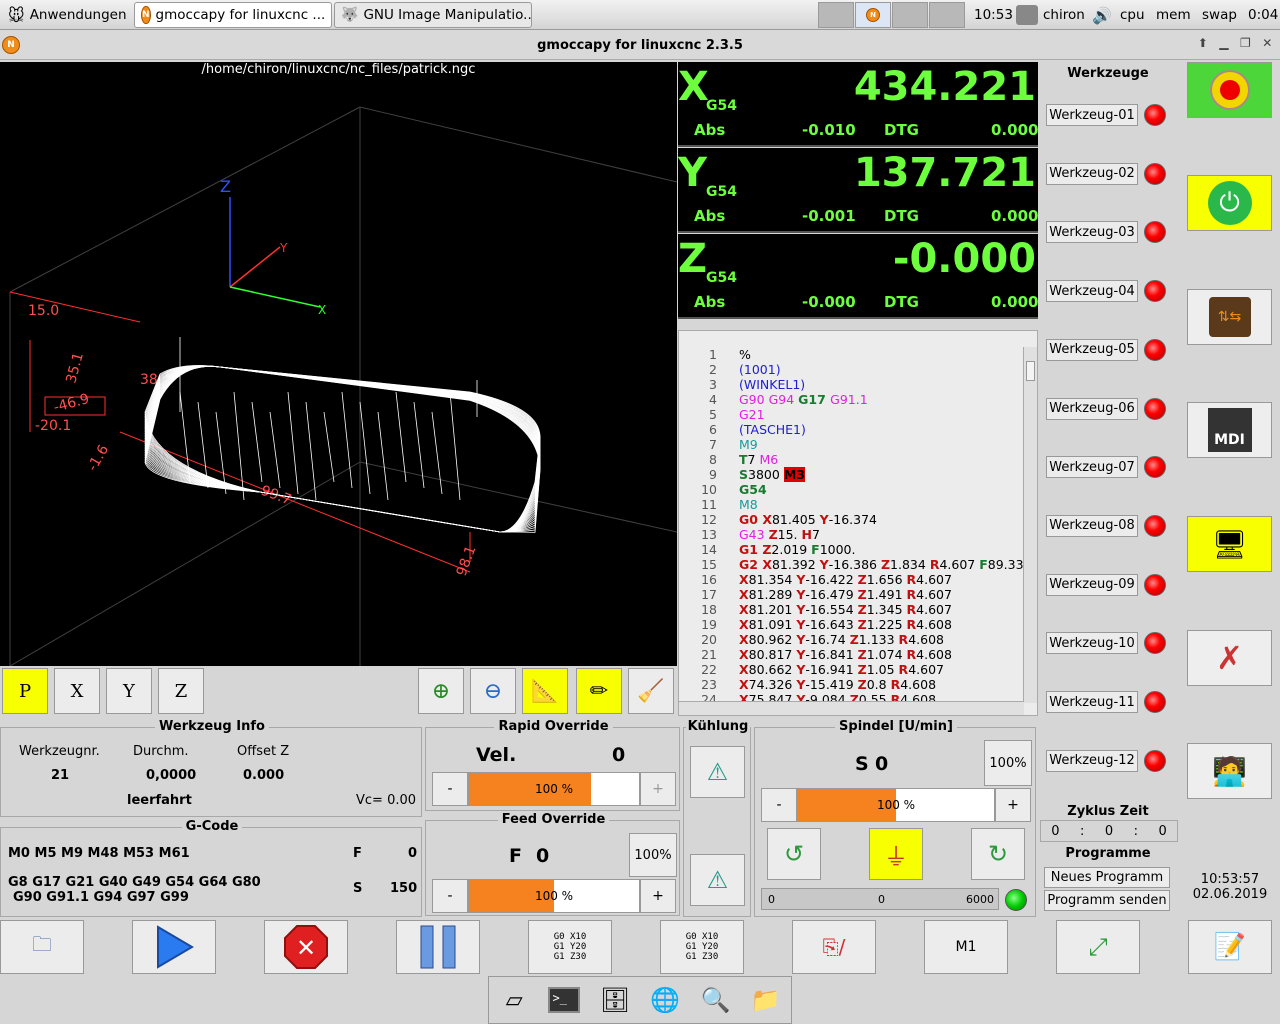 This screenshot has width=1280, height=1024. I want to click on folder-icon: 📁, so click(766, 1000).